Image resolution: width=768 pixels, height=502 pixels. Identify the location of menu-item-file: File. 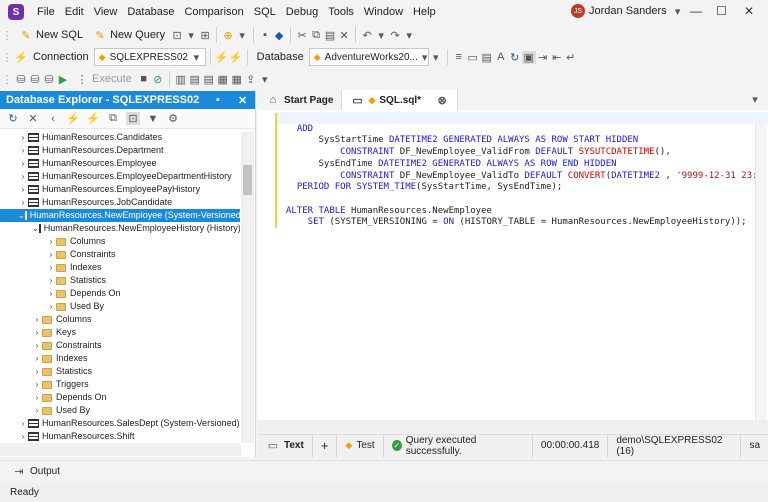
(46, 12).